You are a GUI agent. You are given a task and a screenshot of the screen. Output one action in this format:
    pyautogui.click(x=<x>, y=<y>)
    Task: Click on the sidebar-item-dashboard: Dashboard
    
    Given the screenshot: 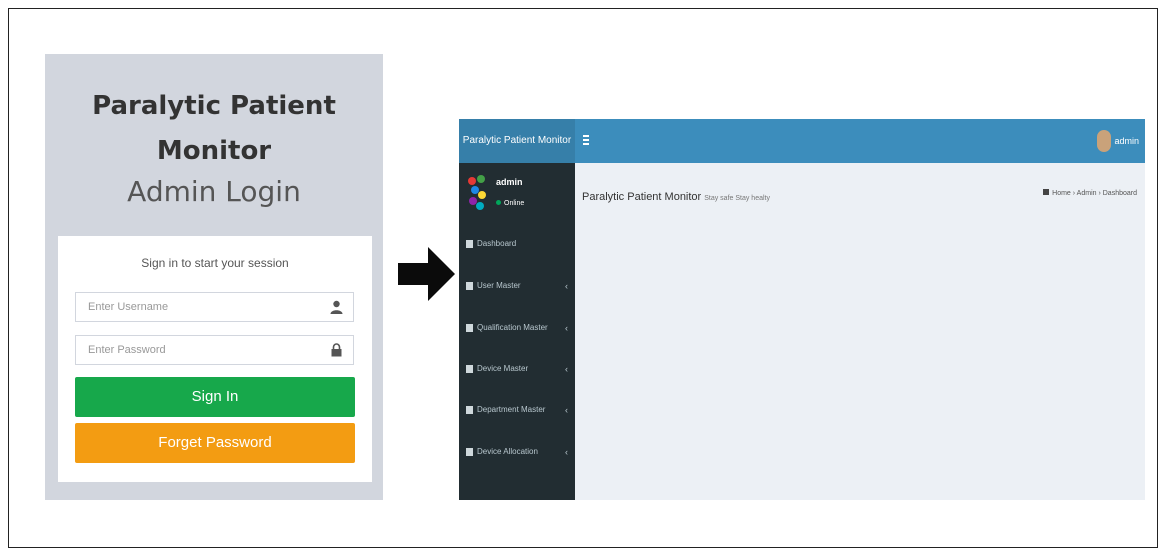 What is the action you would take?
    pyautogui.click(x=517, y=244)
    